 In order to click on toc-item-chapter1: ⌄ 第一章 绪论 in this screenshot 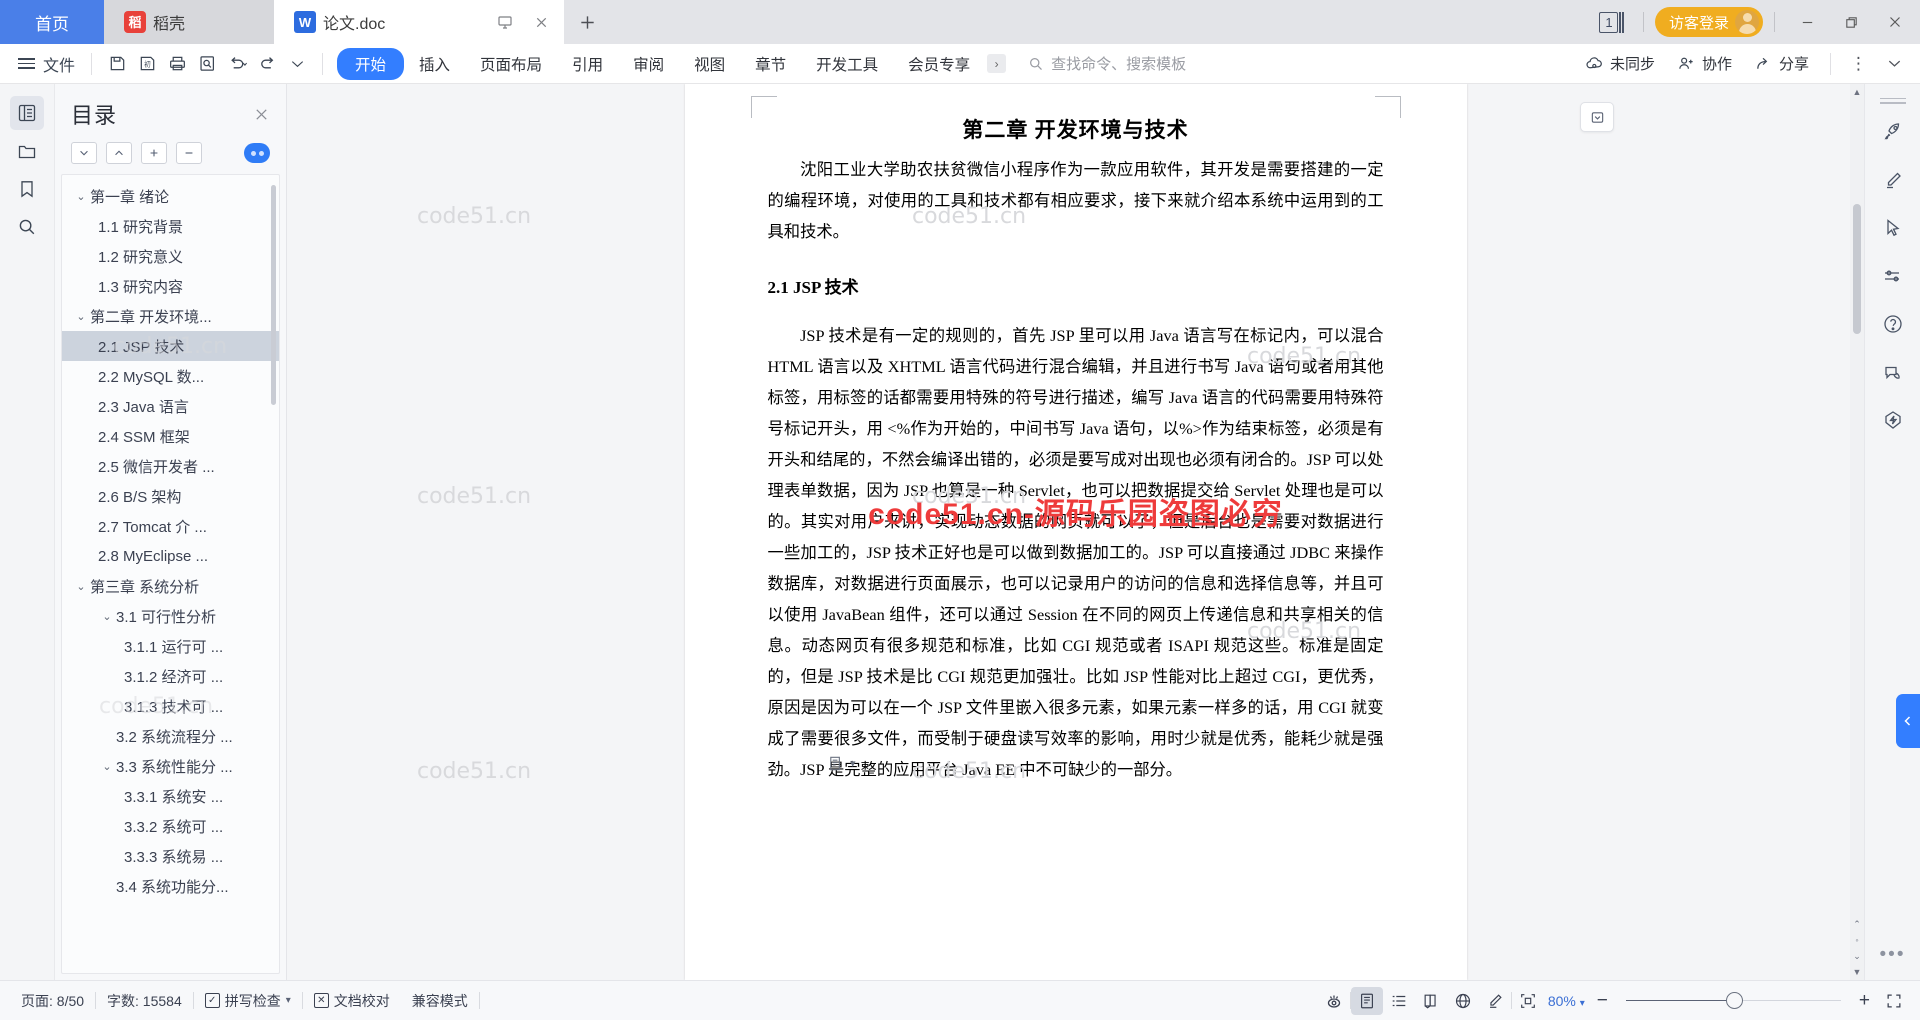, I will do `click(170, 196)`.